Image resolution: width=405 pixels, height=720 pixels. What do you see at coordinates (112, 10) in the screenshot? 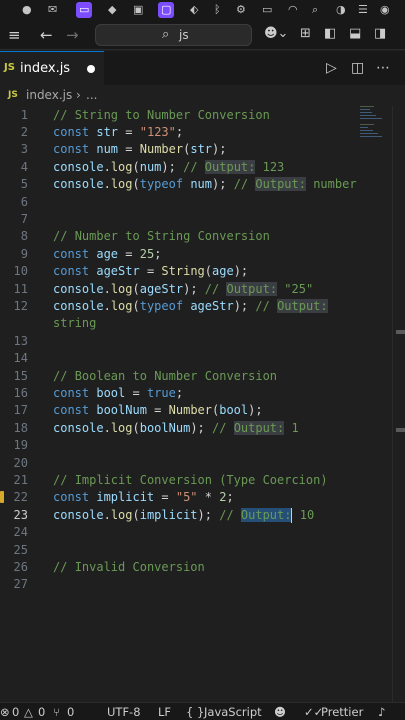
I see `m-icon: ◆` at bounding box center [112, 10].